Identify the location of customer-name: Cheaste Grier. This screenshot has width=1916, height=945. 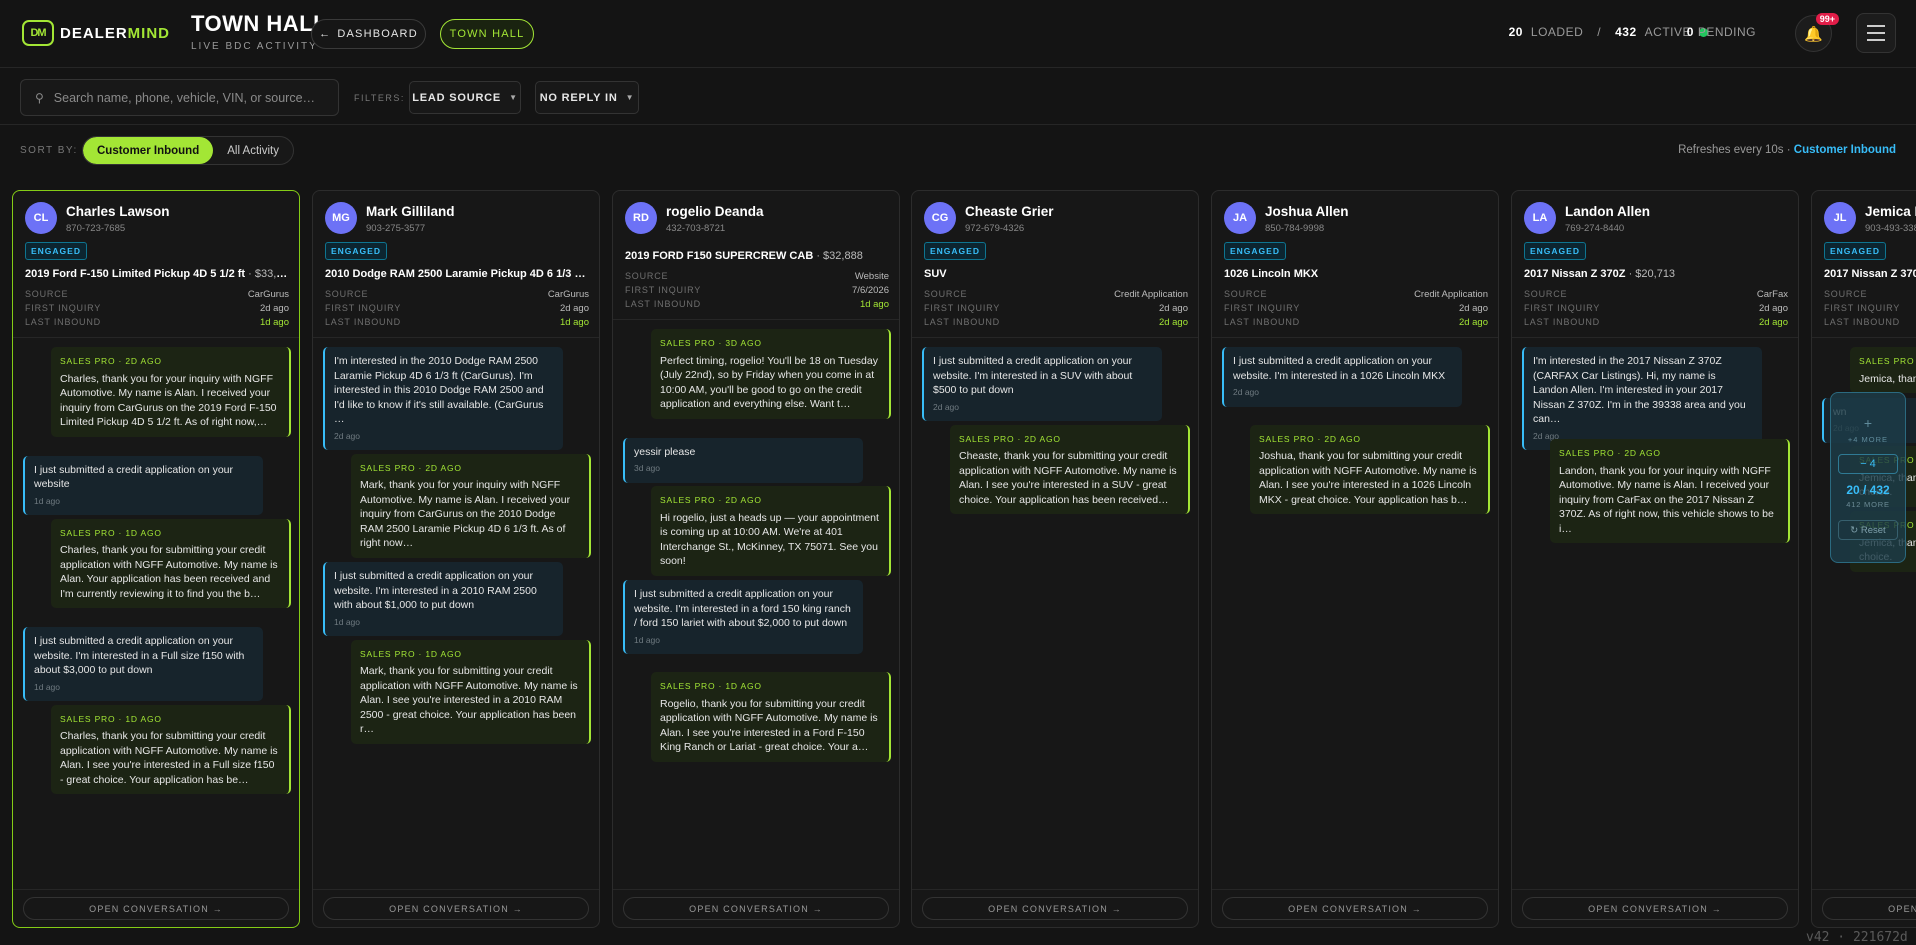
(1009, 211).